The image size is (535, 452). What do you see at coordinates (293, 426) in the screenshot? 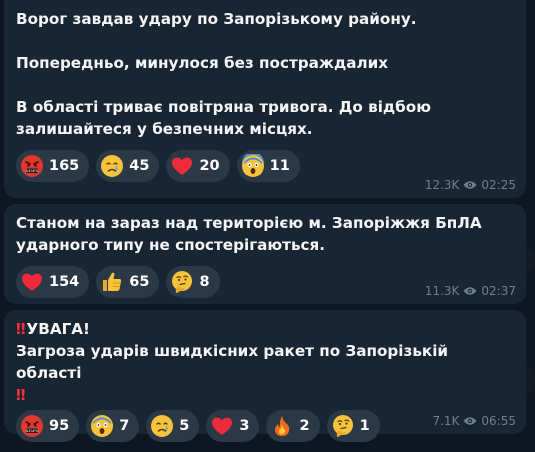
I see `reaction-fire: 2` at bounding box center [293, 426].